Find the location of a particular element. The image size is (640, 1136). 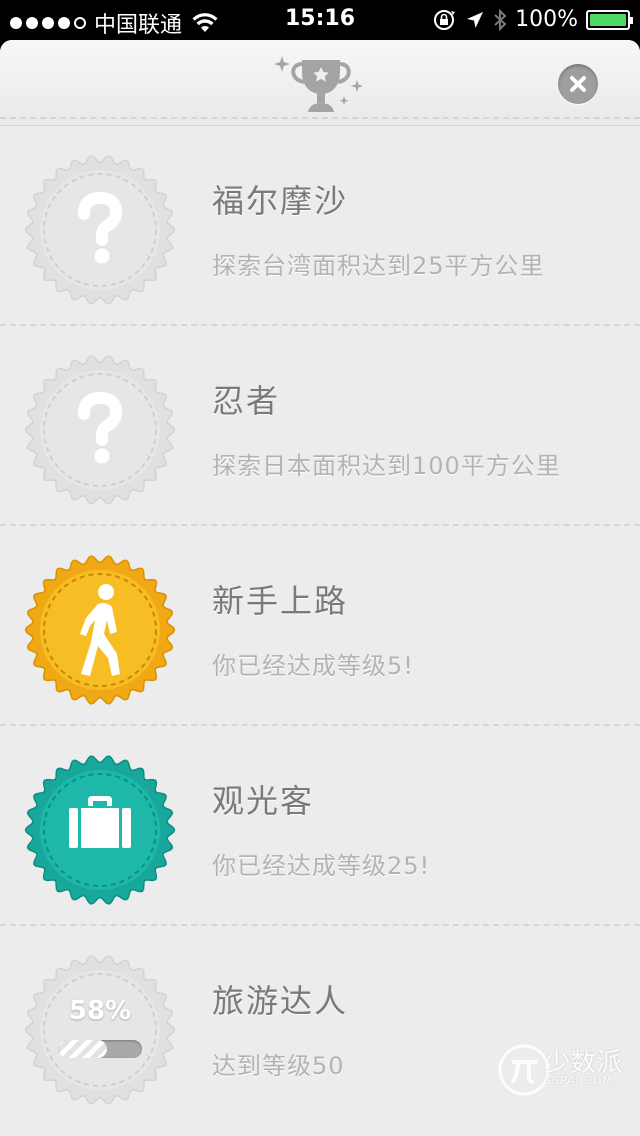

achievement-title: 观光客 is located at coordinates (263, 801).